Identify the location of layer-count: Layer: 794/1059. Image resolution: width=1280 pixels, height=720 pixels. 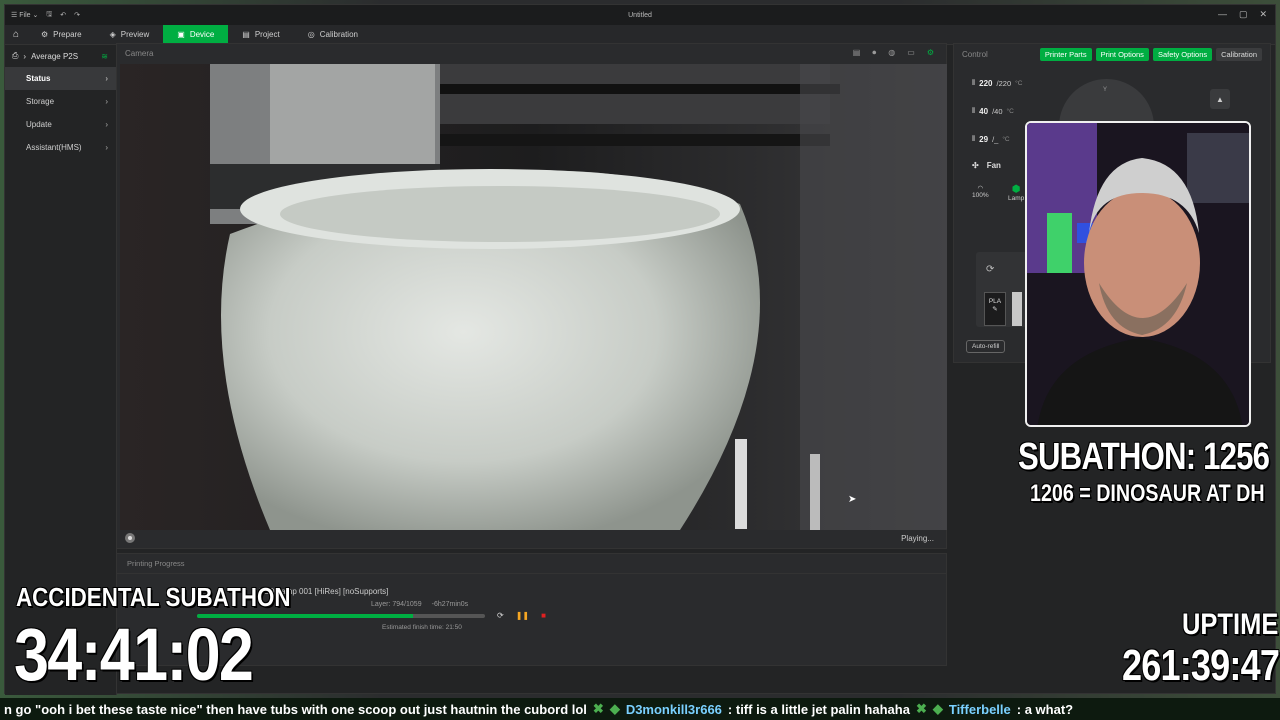
(396, 604).